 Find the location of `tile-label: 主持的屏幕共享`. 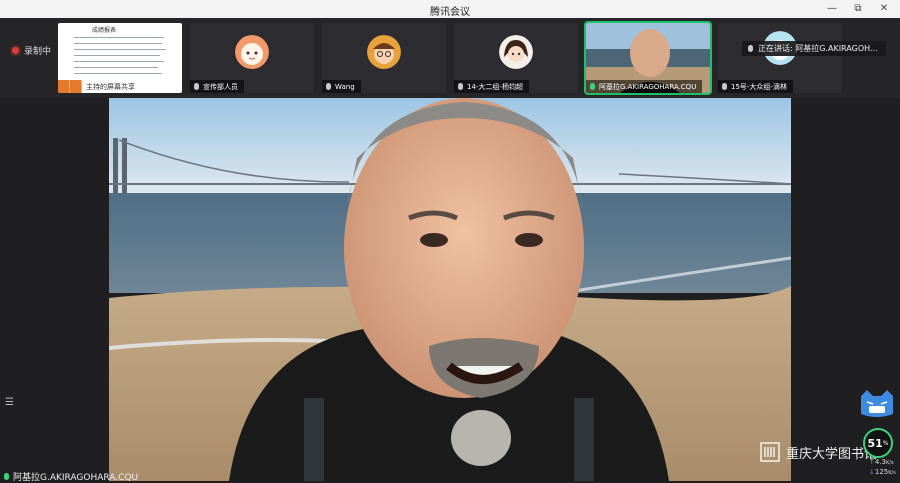

tile-label: 主持的屏幕共享 is located at coordinates (110, 86).